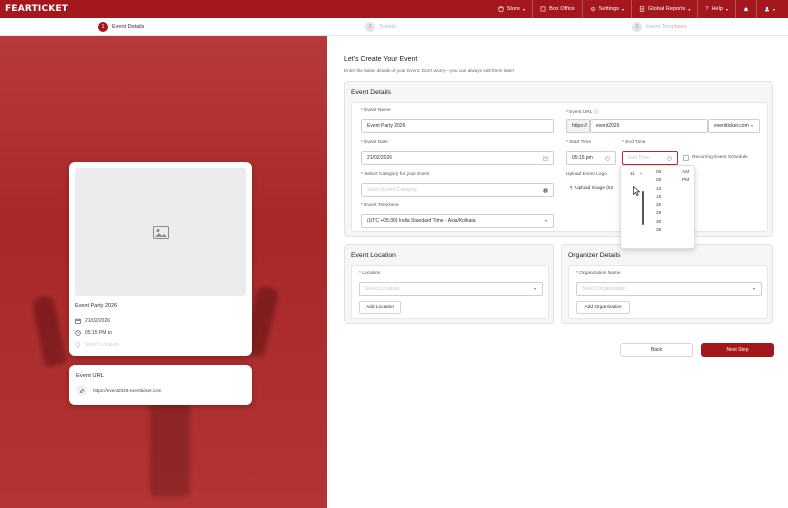  Describe the element at coordinates (381, 59) in the screenshot. I see `form-heading: Let's Create Your Event` at that location.